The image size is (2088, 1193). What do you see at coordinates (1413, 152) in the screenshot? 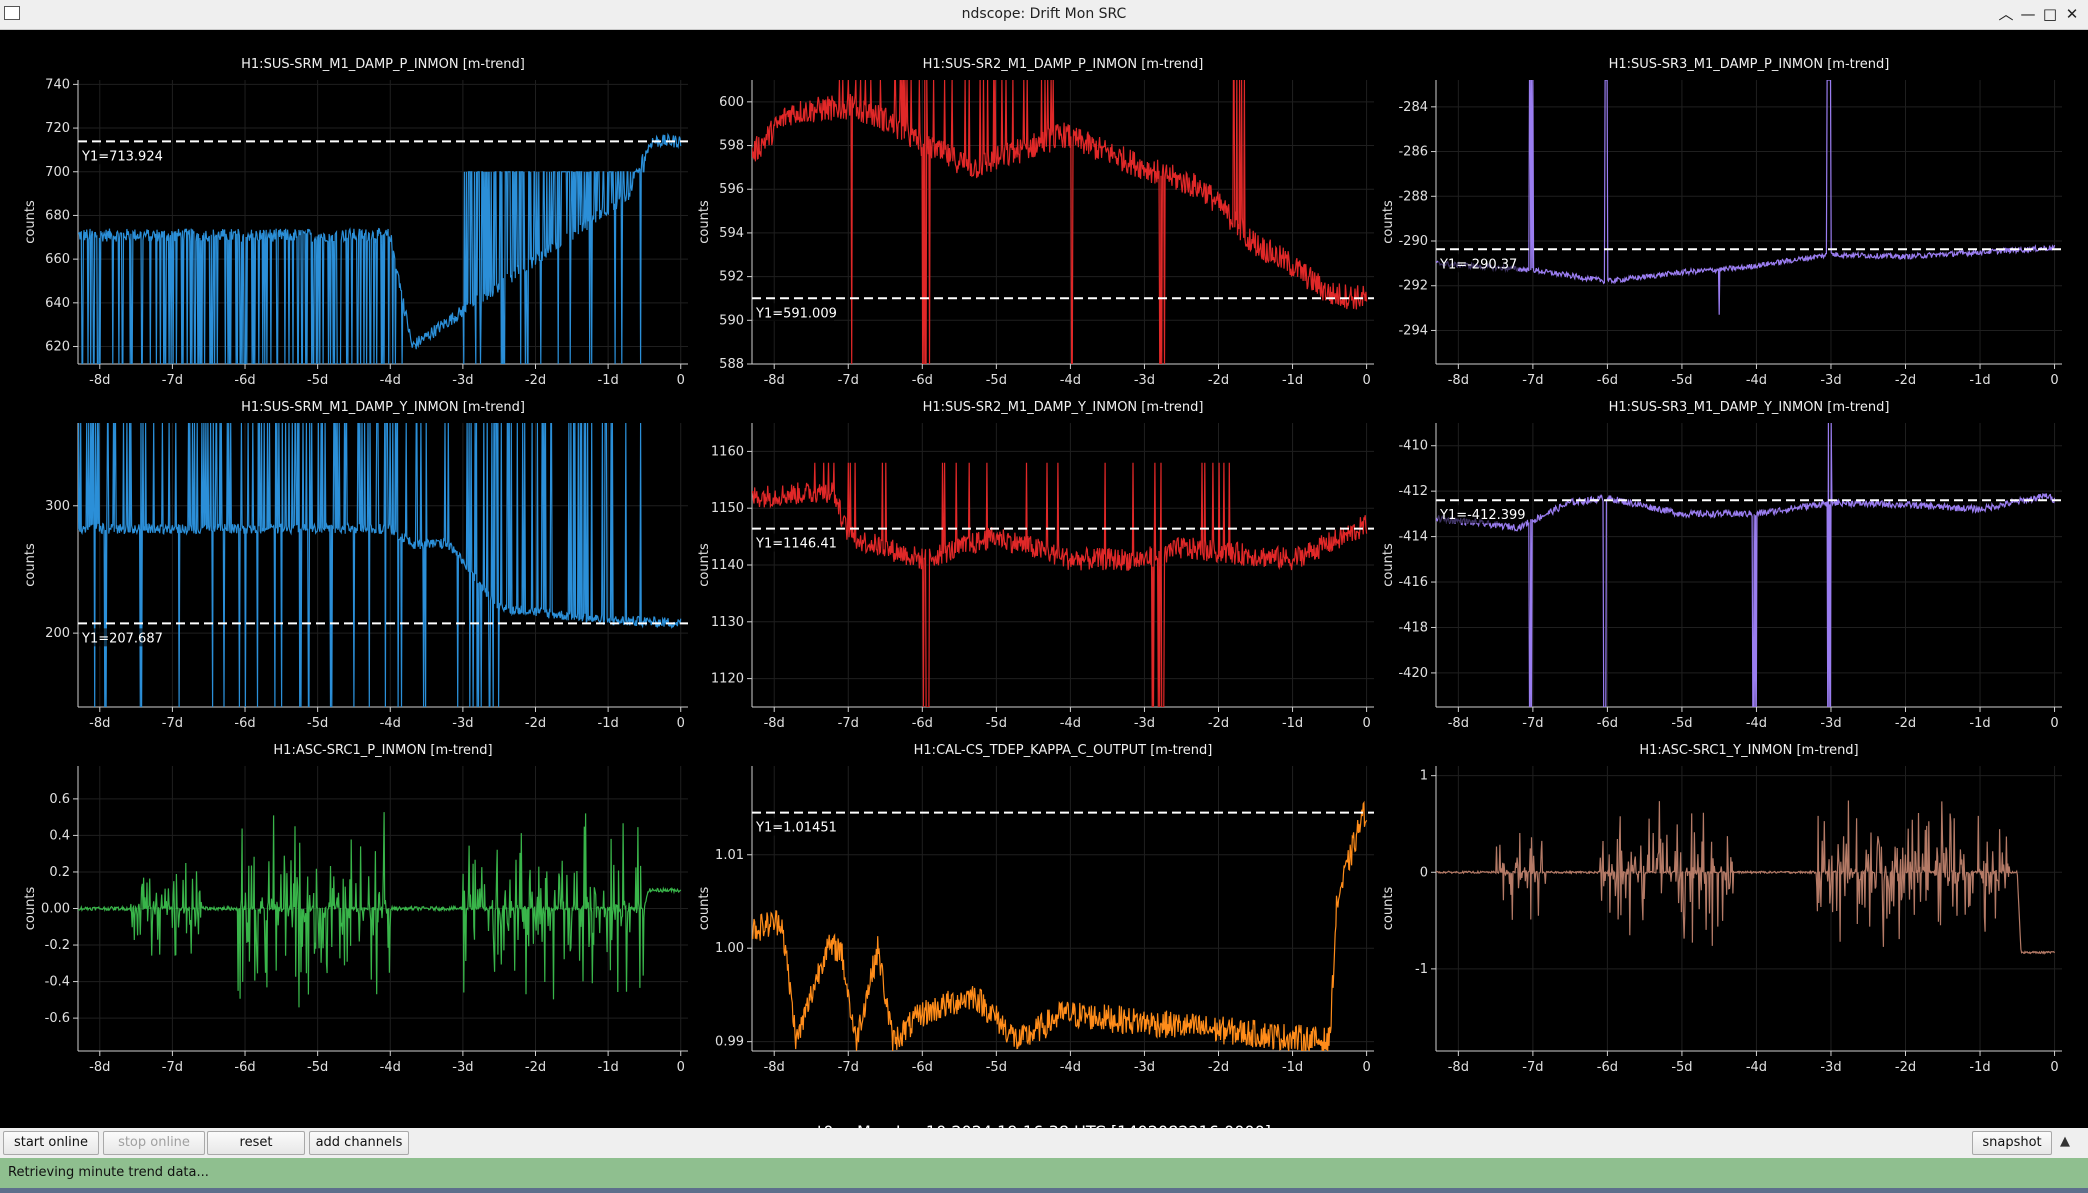
I see `y-tick-label: -286` at bounding box center [1413, 152].